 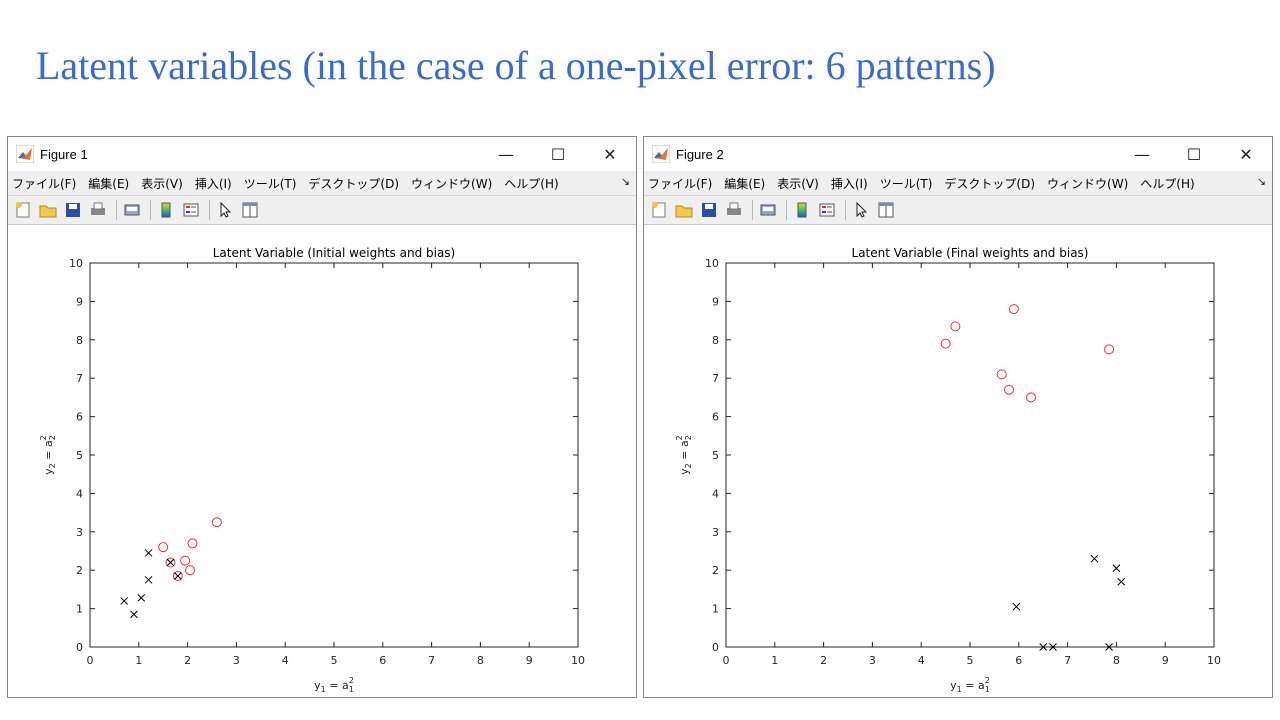 What do you see at coordinates (970, 253) in the screenshot?
I see `plot-title: Latent Variable (Final weights and bias)` at bounding box center [970, 253].